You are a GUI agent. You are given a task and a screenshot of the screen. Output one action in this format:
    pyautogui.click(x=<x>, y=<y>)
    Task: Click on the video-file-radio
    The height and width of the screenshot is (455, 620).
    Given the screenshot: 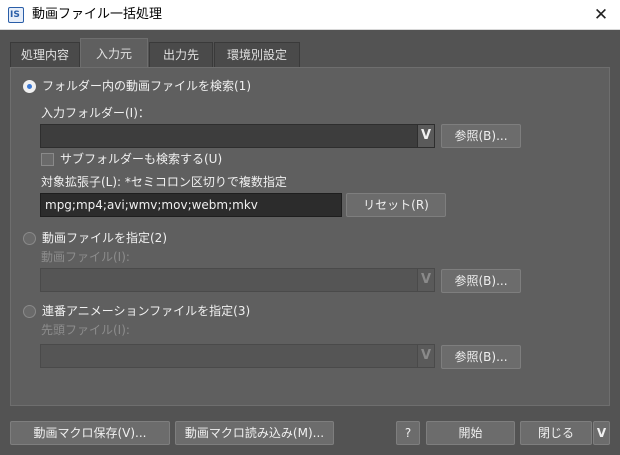 What is the action you would take?
    pyautogui.click(x=29, y=238)
    